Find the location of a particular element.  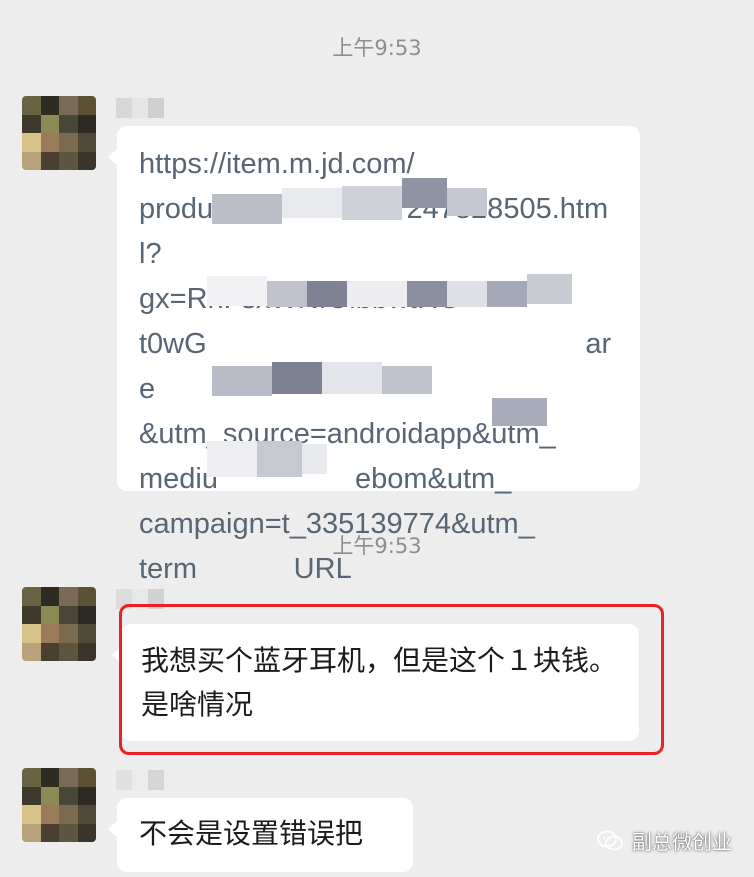

wechat-official-account-icon is located at coordinates (610, 840).